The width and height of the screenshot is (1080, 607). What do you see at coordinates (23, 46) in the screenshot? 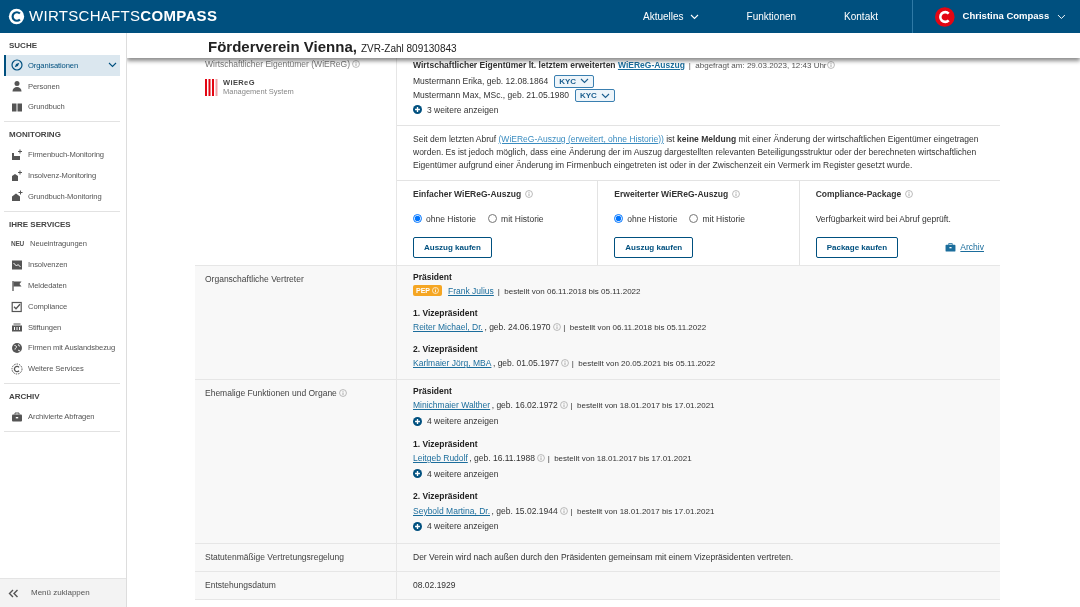
I see `section-title: SUCHE` at bounding box center [23, 46].